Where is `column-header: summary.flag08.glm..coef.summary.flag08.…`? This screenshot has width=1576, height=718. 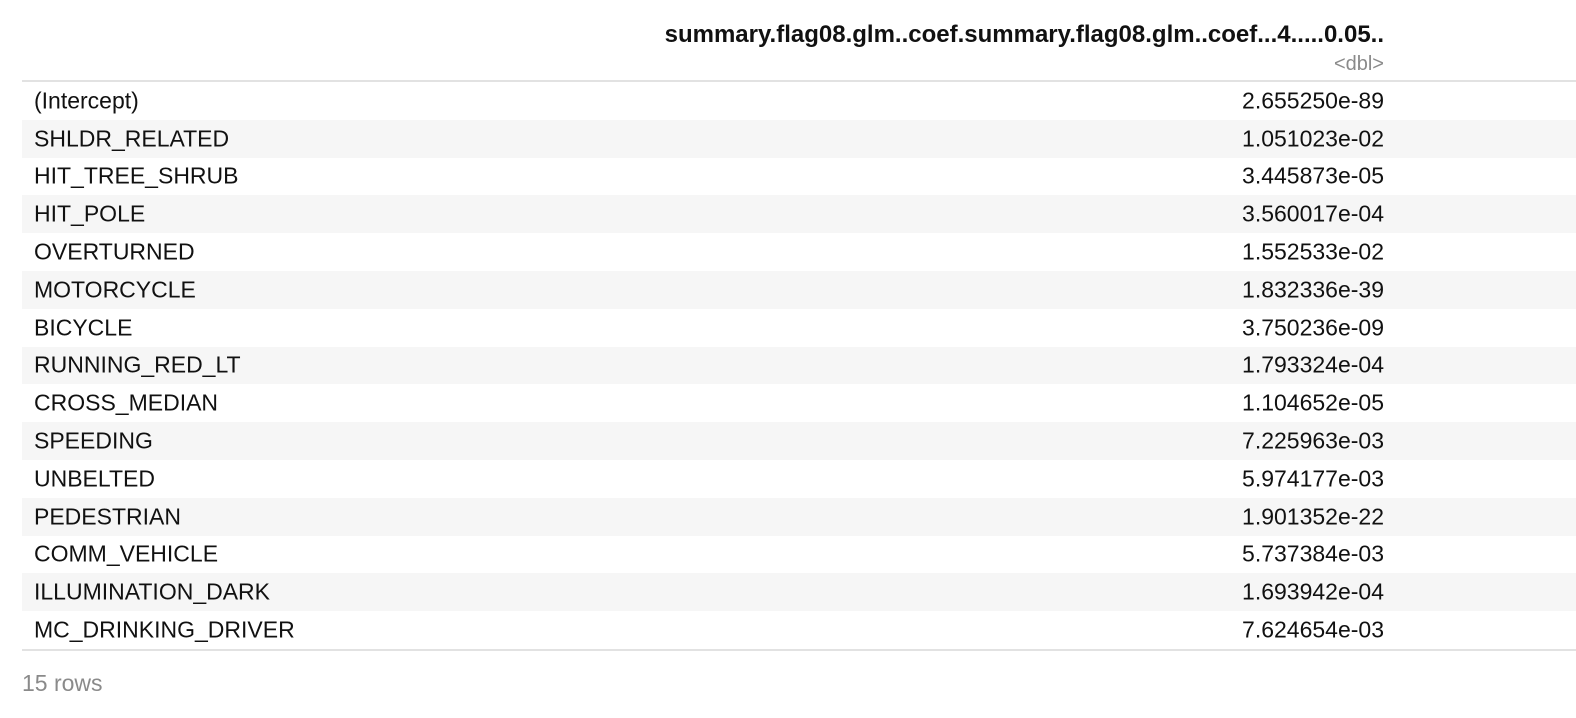
column-header: summary.flag08.glm..coef.summary.flag08.… is located at coordinates (1024, 35).